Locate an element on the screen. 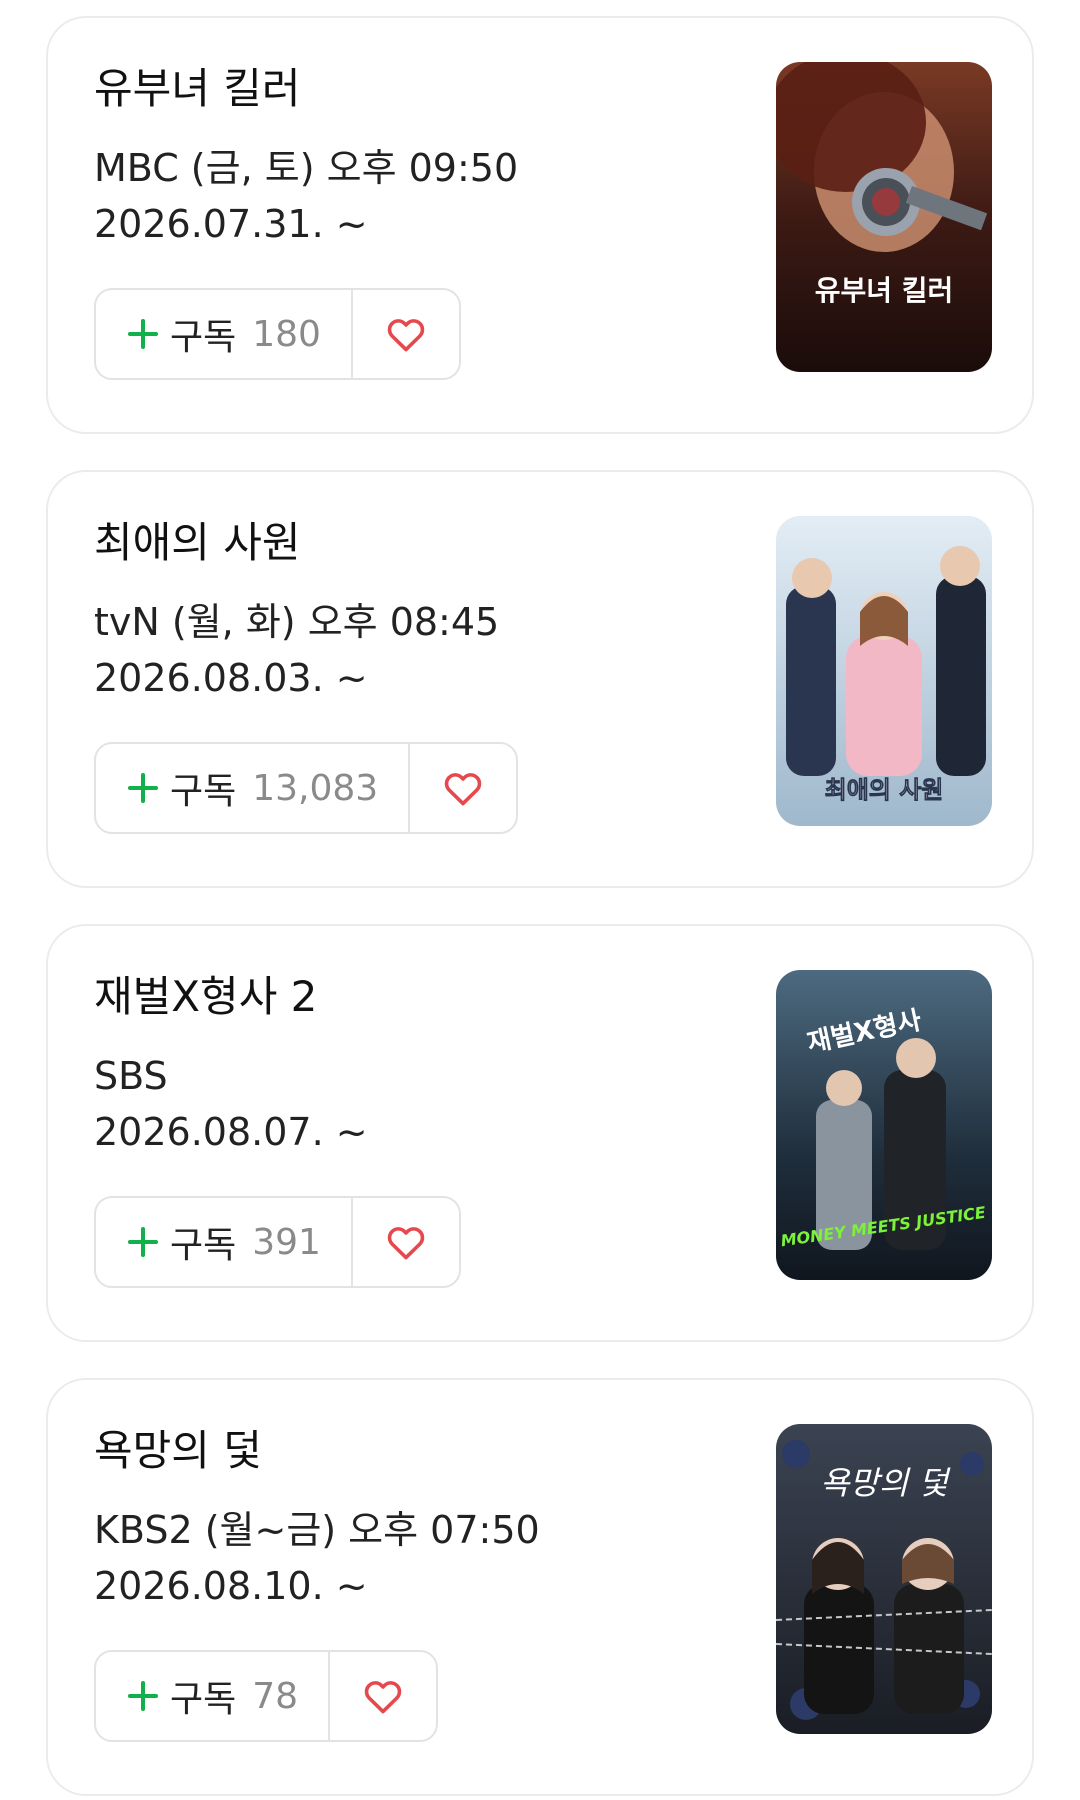 This screenshot has height=1800, width=1080. subscribe-like-group: 구독 180 is located at coordinates (277, 334).